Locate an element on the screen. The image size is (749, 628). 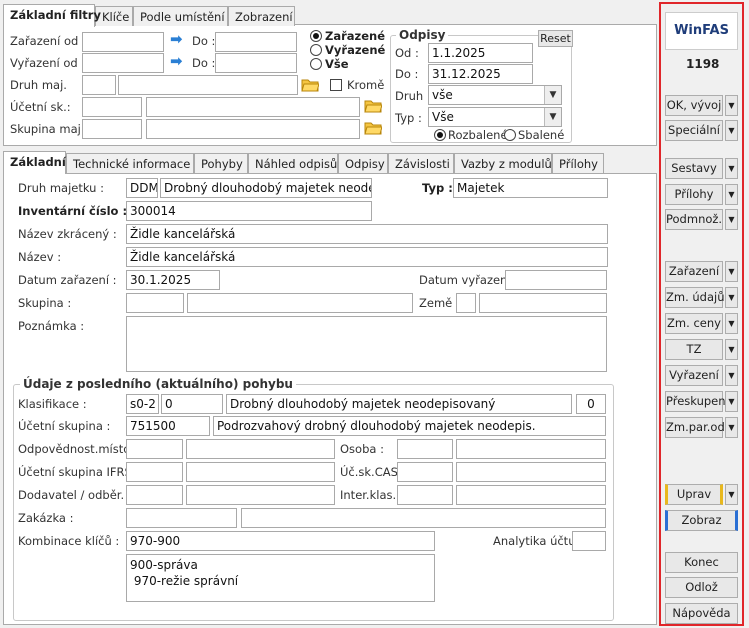
dodavatel-code is located at coordinates (154, 495).